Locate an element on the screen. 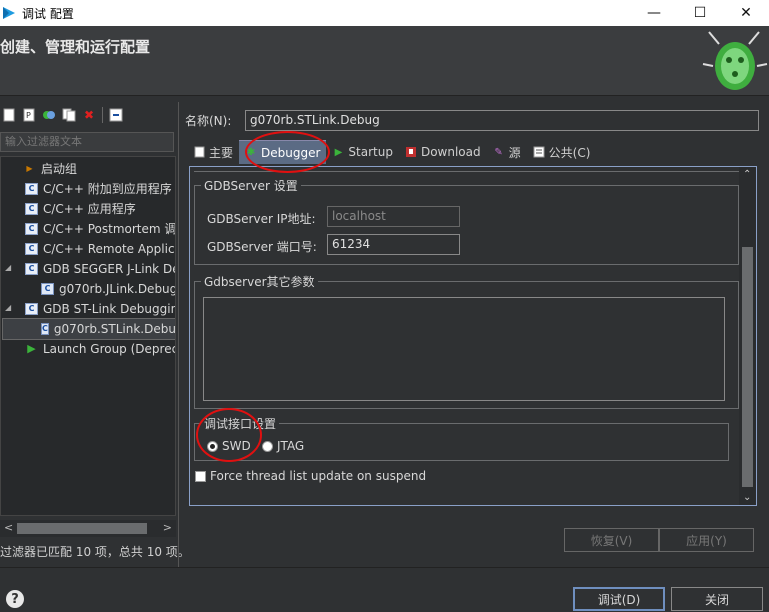  tree-item-label: Launch Group (Deprecated) is located at coordinates (109, 349).